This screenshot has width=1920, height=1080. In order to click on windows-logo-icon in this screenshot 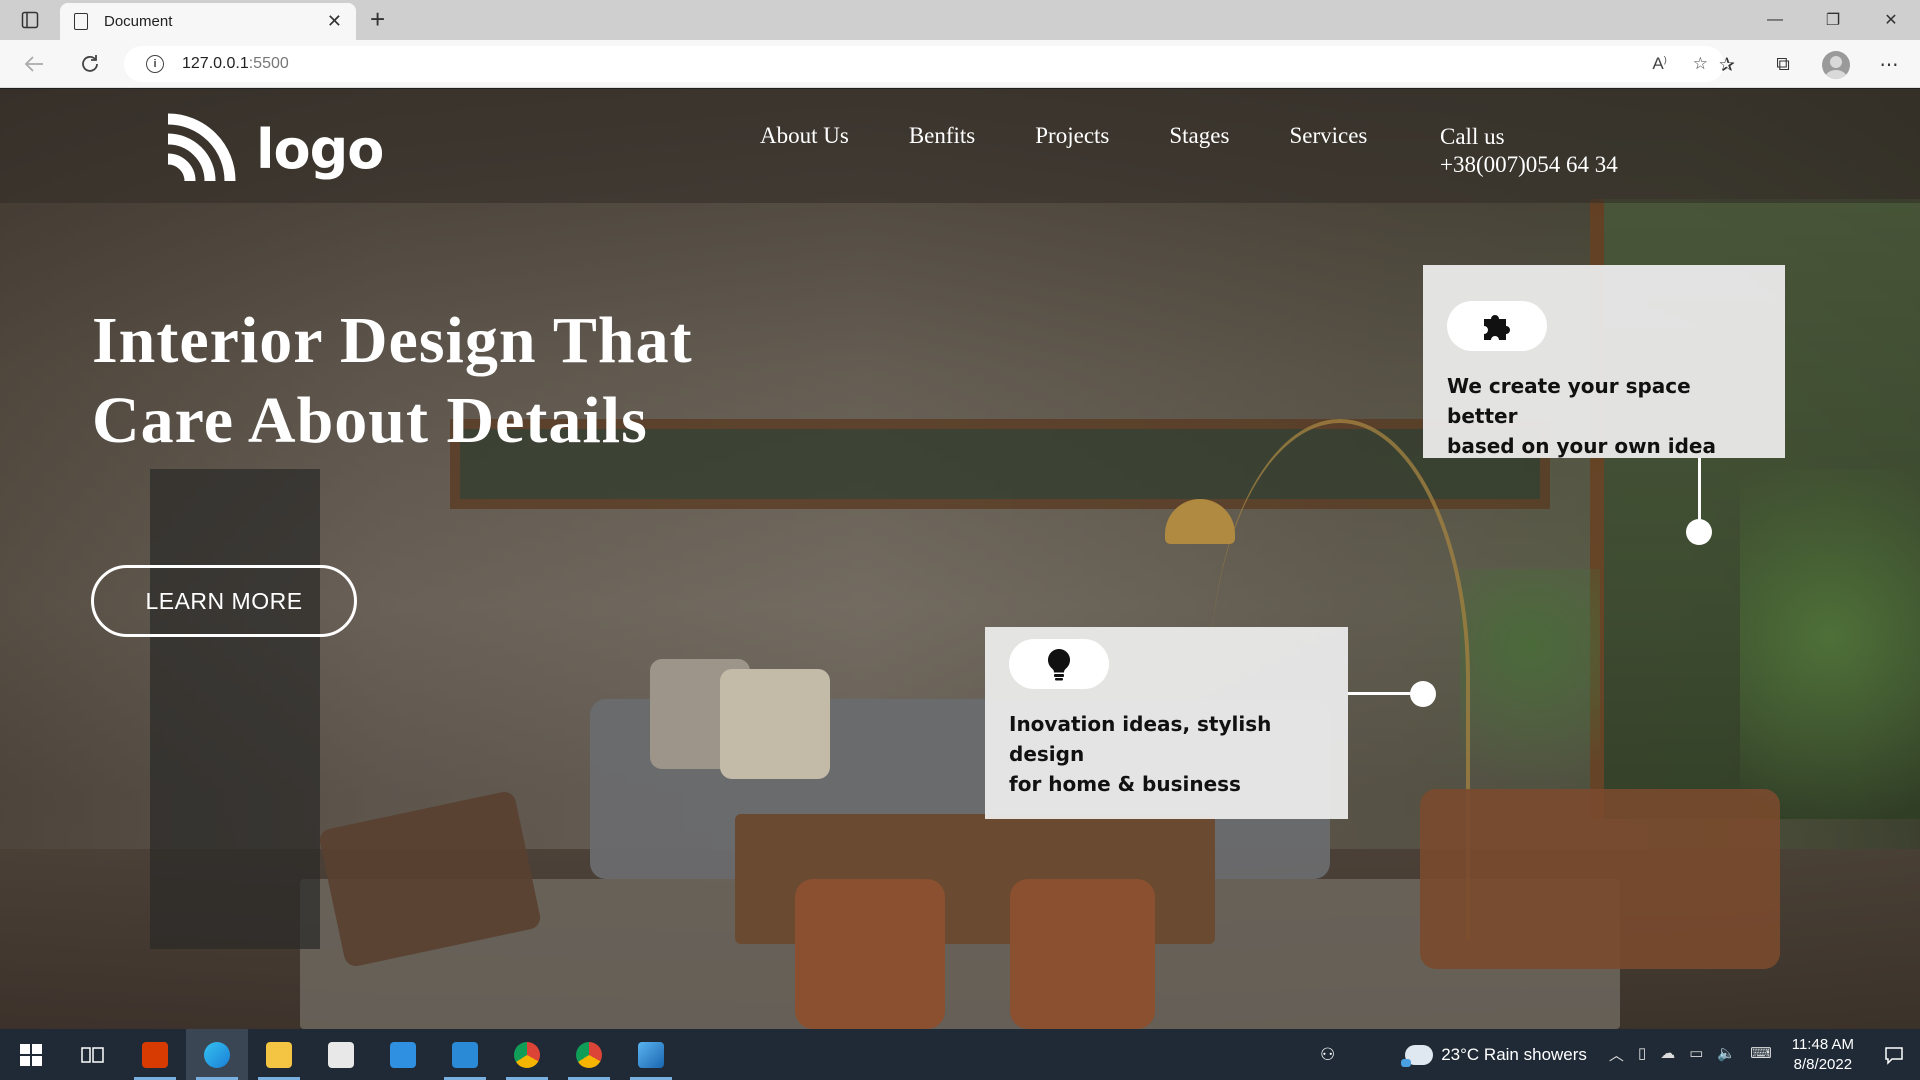, I will do `click(31, 1054)`.